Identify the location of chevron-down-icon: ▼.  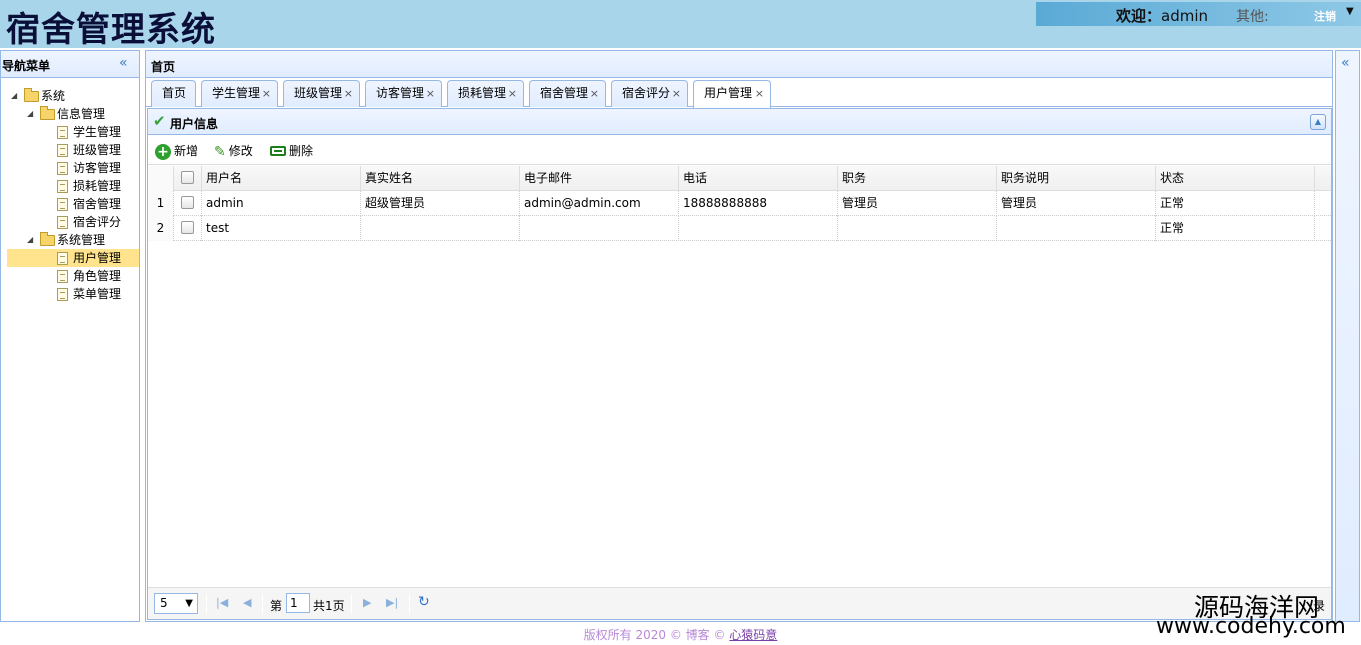
(1350, 11).